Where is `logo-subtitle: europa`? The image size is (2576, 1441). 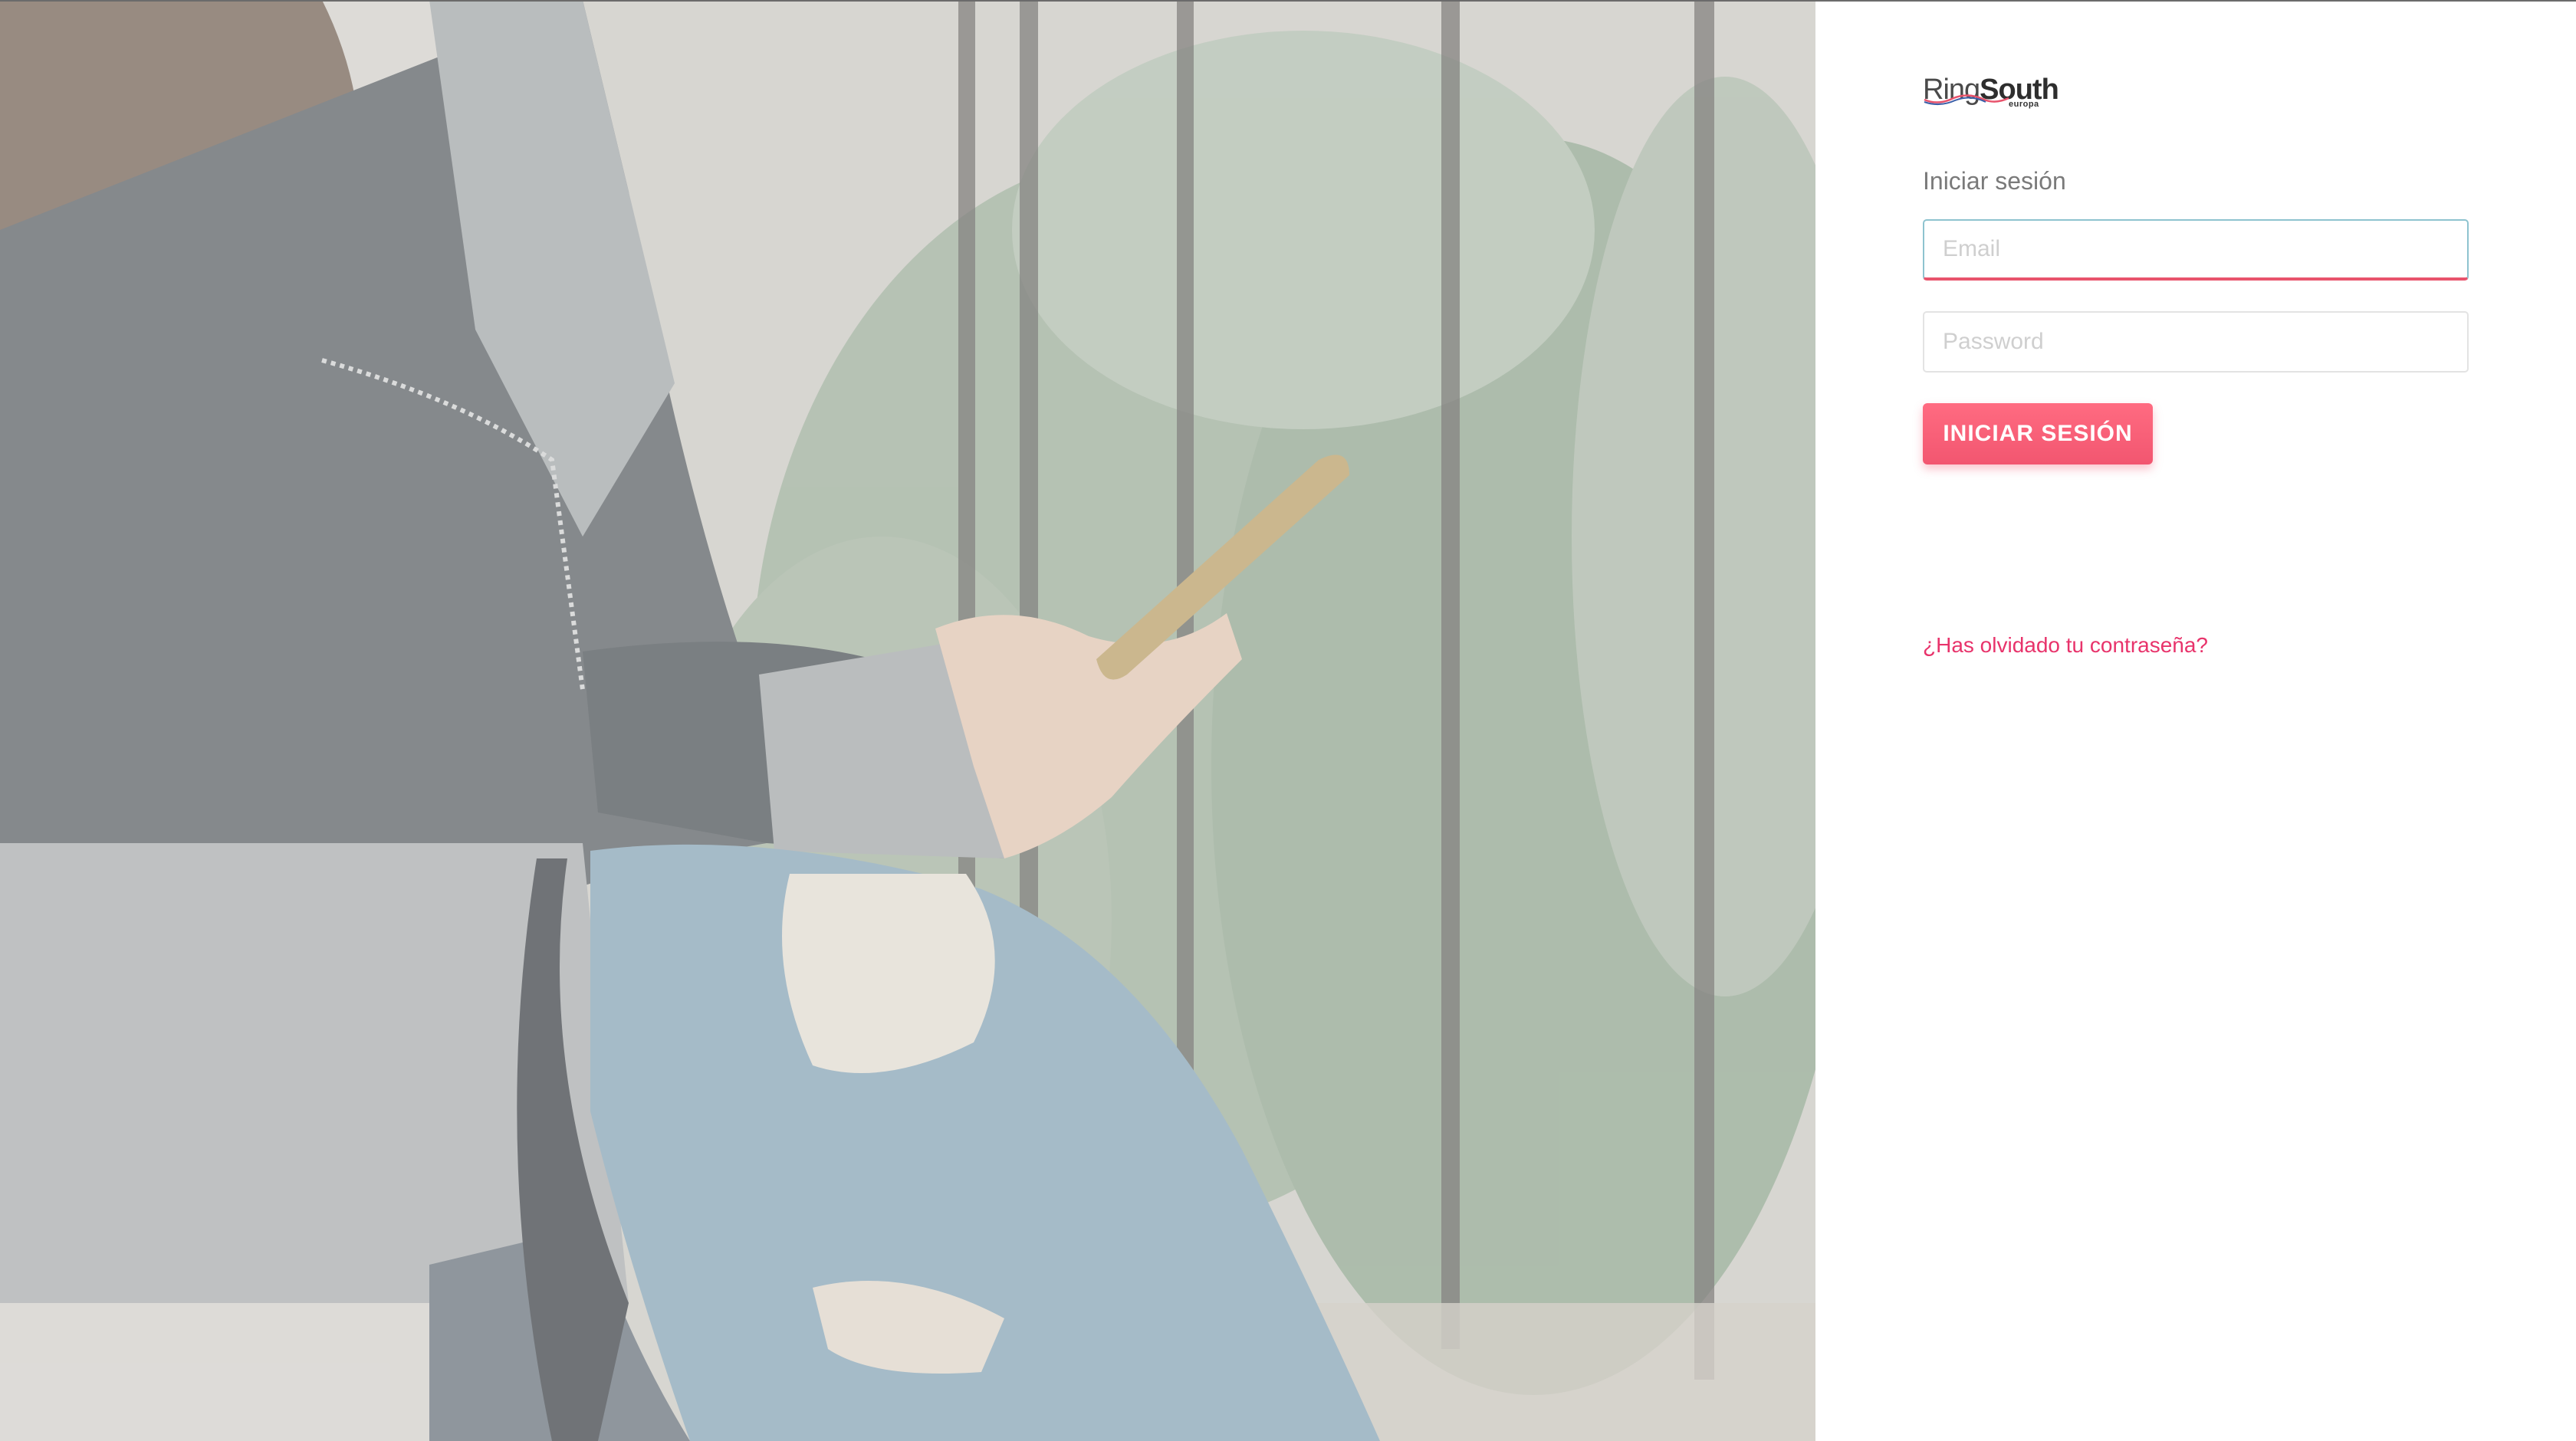 logo-subtitle: europa is located at coordinates (2024, 104).